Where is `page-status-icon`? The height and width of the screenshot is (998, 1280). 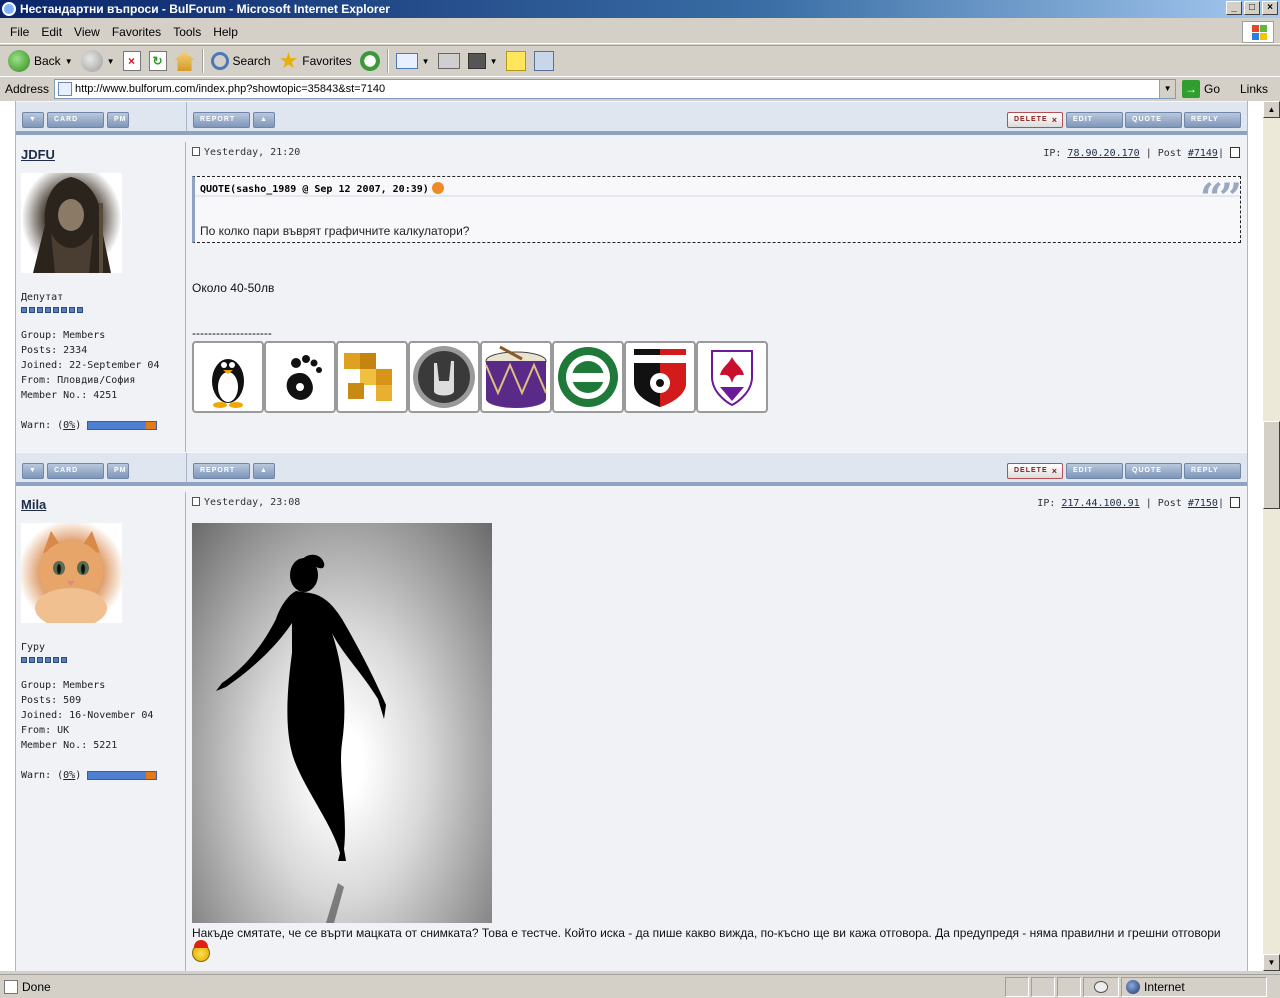 page-status-icon is located at coordinates (11, 986).